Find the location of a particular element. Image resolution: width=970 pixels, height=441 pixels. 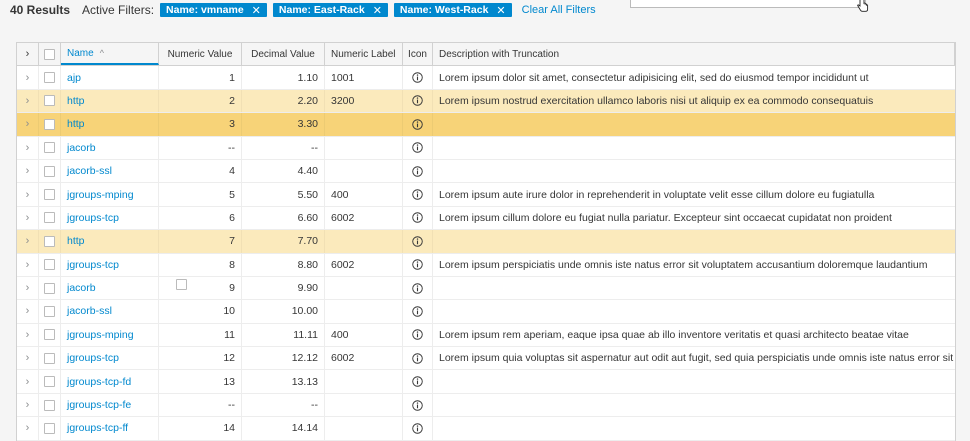

name-link: jgroups-tcp-fe is located at coordinates (99, 405).